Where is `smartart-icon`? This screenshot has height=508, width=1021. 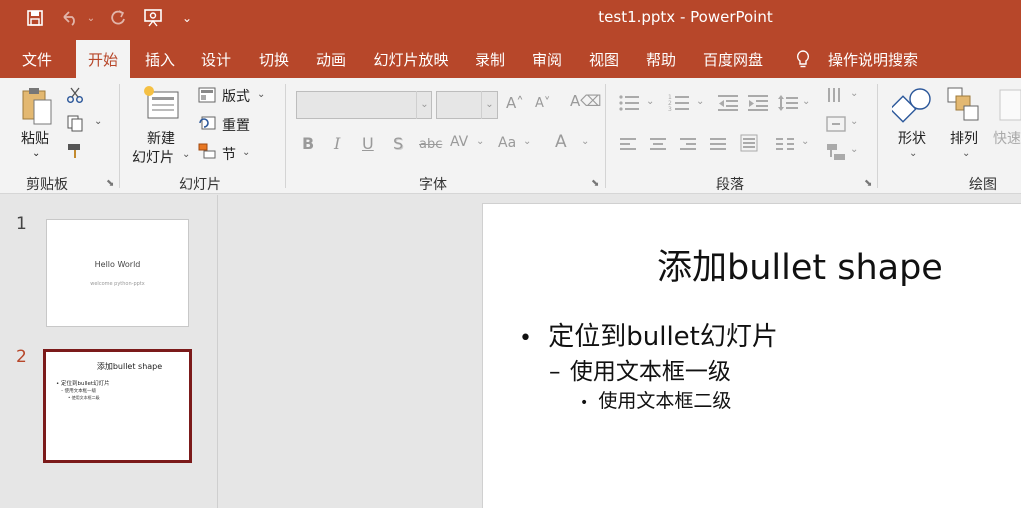 smartart-icon is located at coordinates (836, 154).